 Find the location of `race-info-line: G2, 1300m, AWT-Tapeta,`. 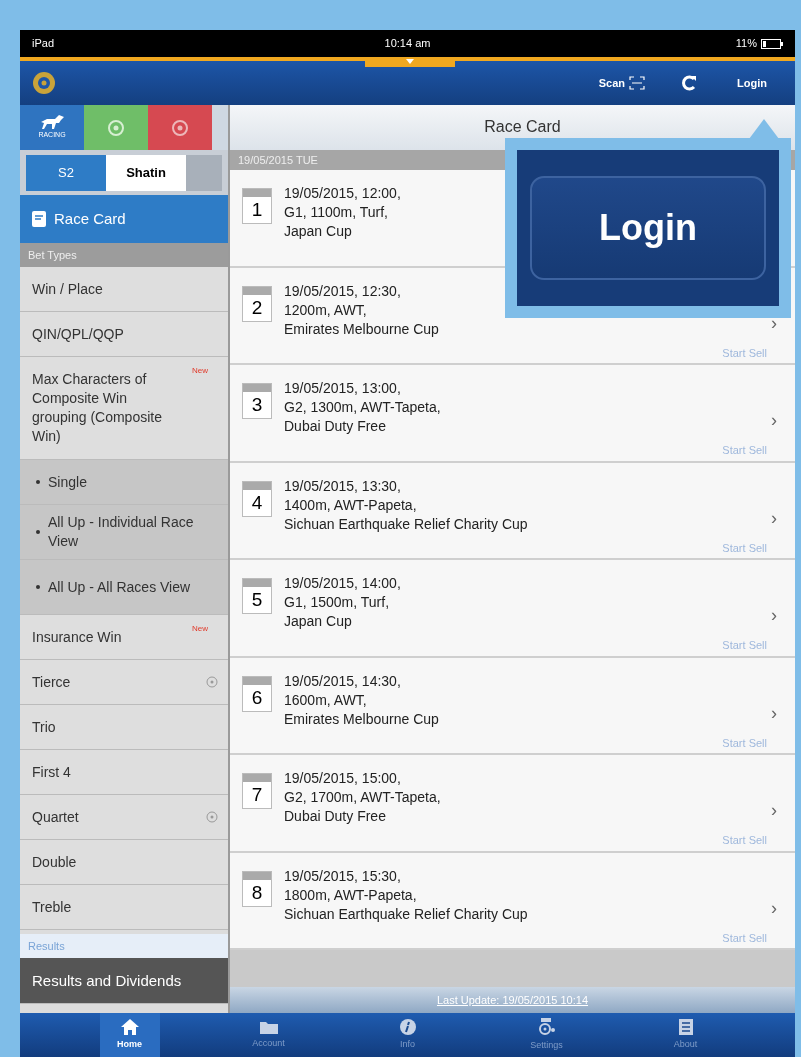

race-info-line: G2, 1300m, AWT-Tapeta, is located at coordinates (362, 407).